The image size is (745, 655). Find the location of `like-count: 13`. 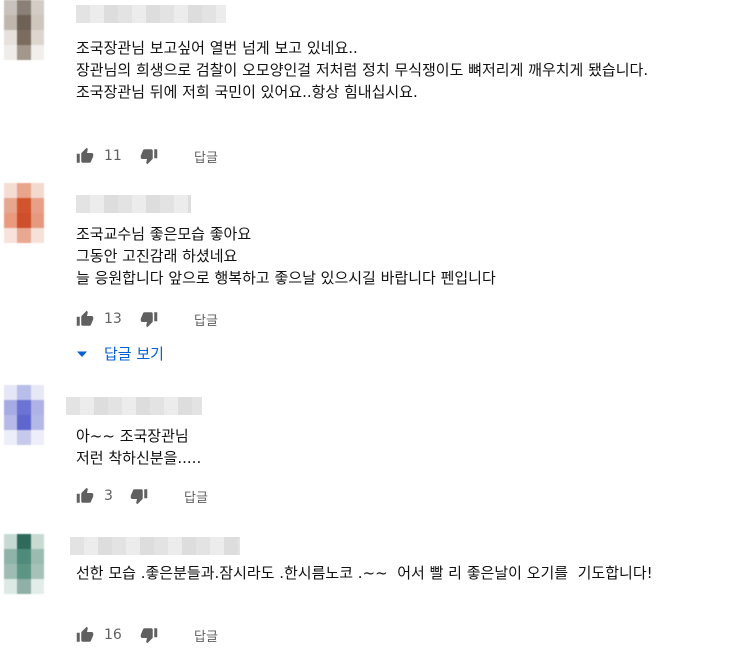

like-count: 13 is located at coordinates (113, 319).